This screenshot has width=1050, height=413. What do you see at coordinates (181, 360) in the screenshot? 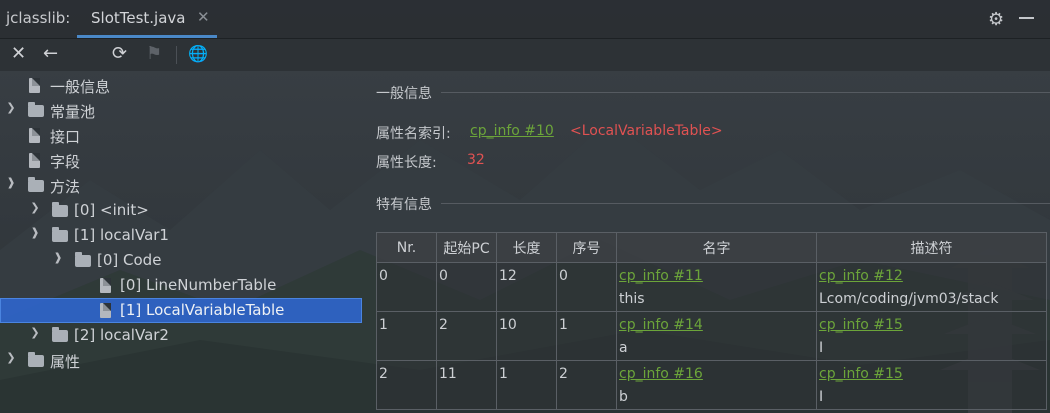
I see `tree-item-attributes: ❯ 属性` at bounding box center [181, 360].